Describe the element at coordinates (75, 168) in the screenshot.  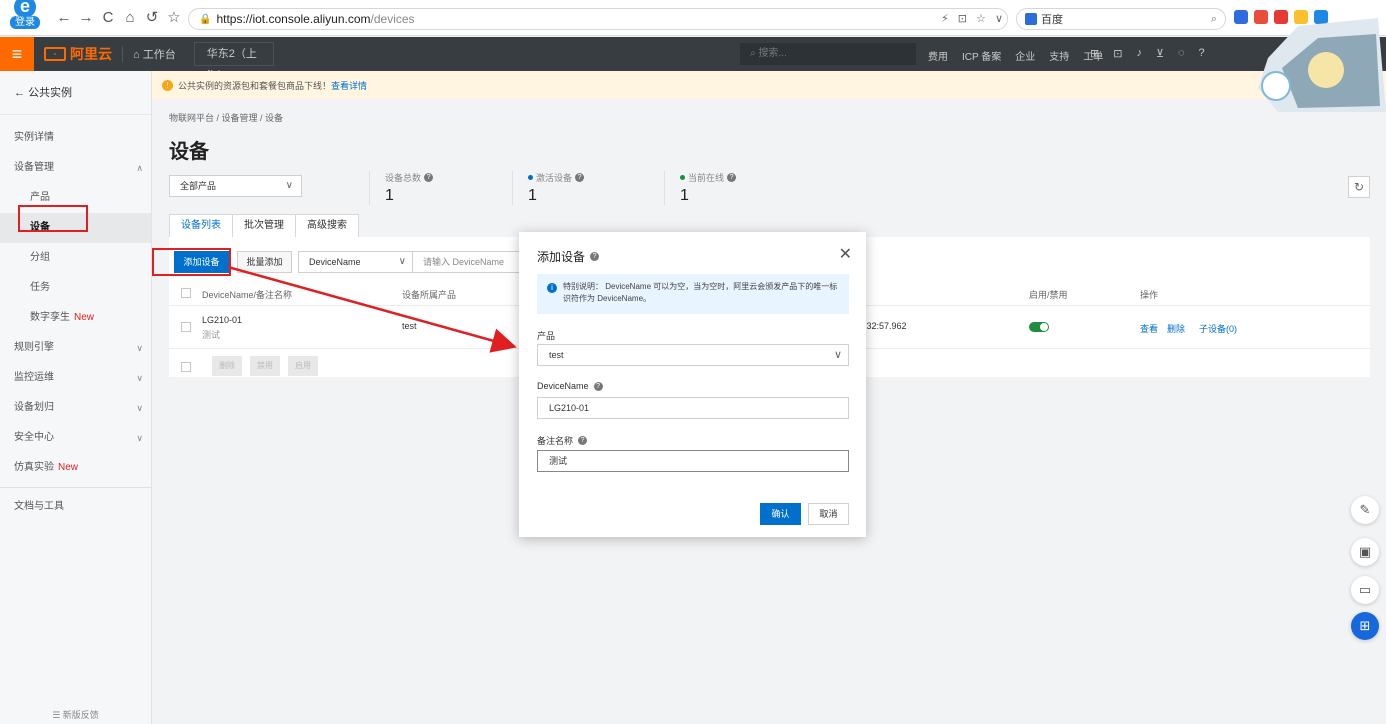
I see `sidebar-item-device-management: 设备管理 ∧` at that location.